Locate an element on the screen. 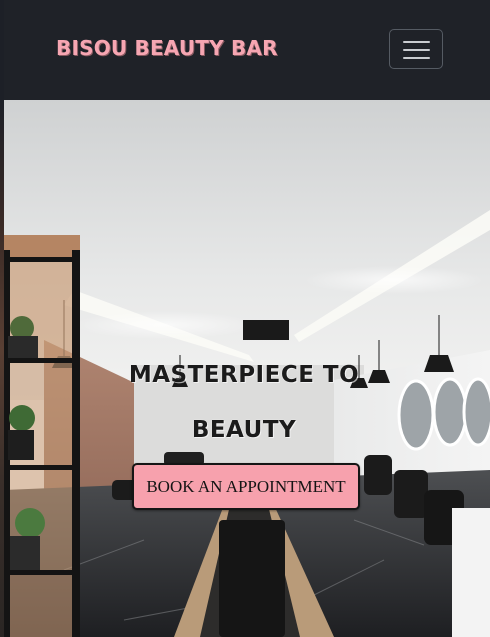 The height and width of the screenshot is (637, 490). brand-logo-text: BISOU BEAUTY BAR is located at coordinates (167, 48).